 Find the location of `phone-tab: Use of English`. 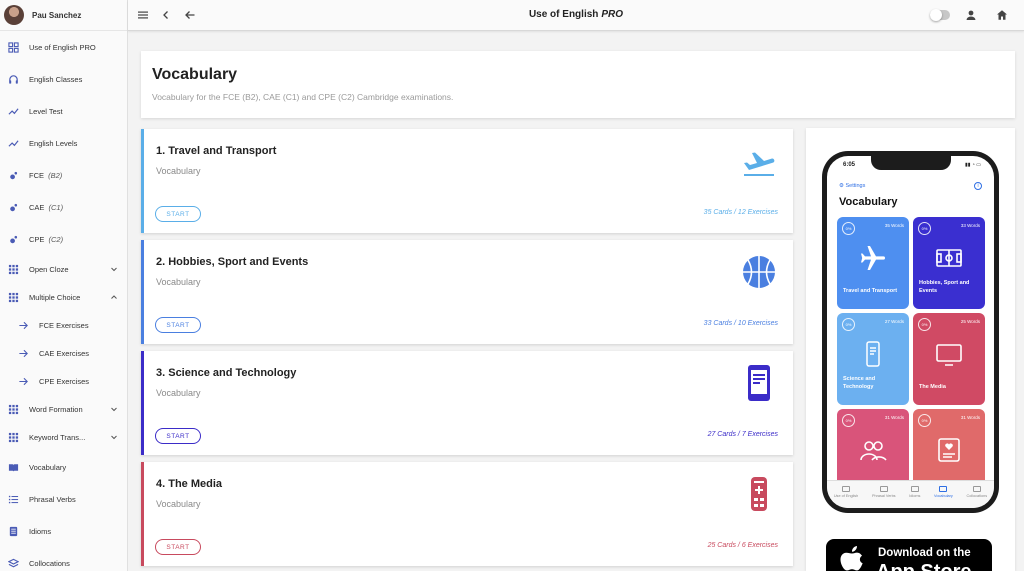

phone-tab: Use of English is located at coordinates (846, 492).